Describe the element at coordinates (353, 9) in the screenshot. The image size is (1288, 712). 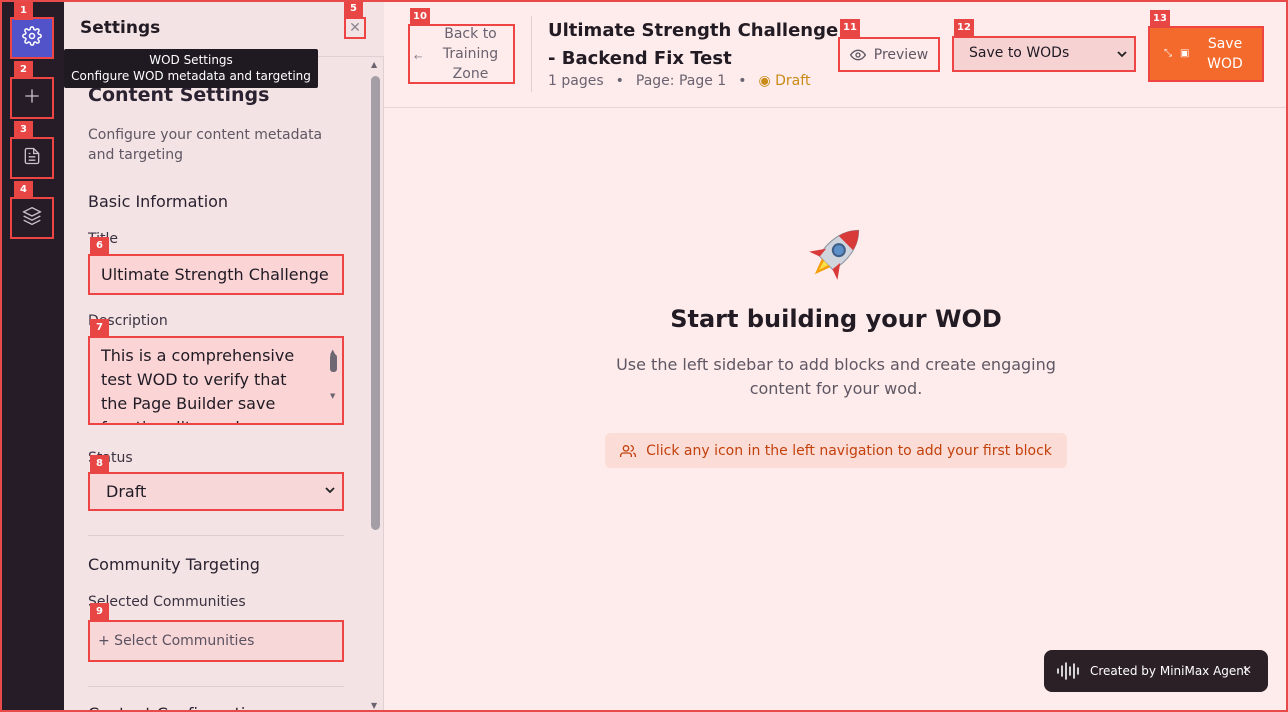
I see `marker-5: 5` at that location.